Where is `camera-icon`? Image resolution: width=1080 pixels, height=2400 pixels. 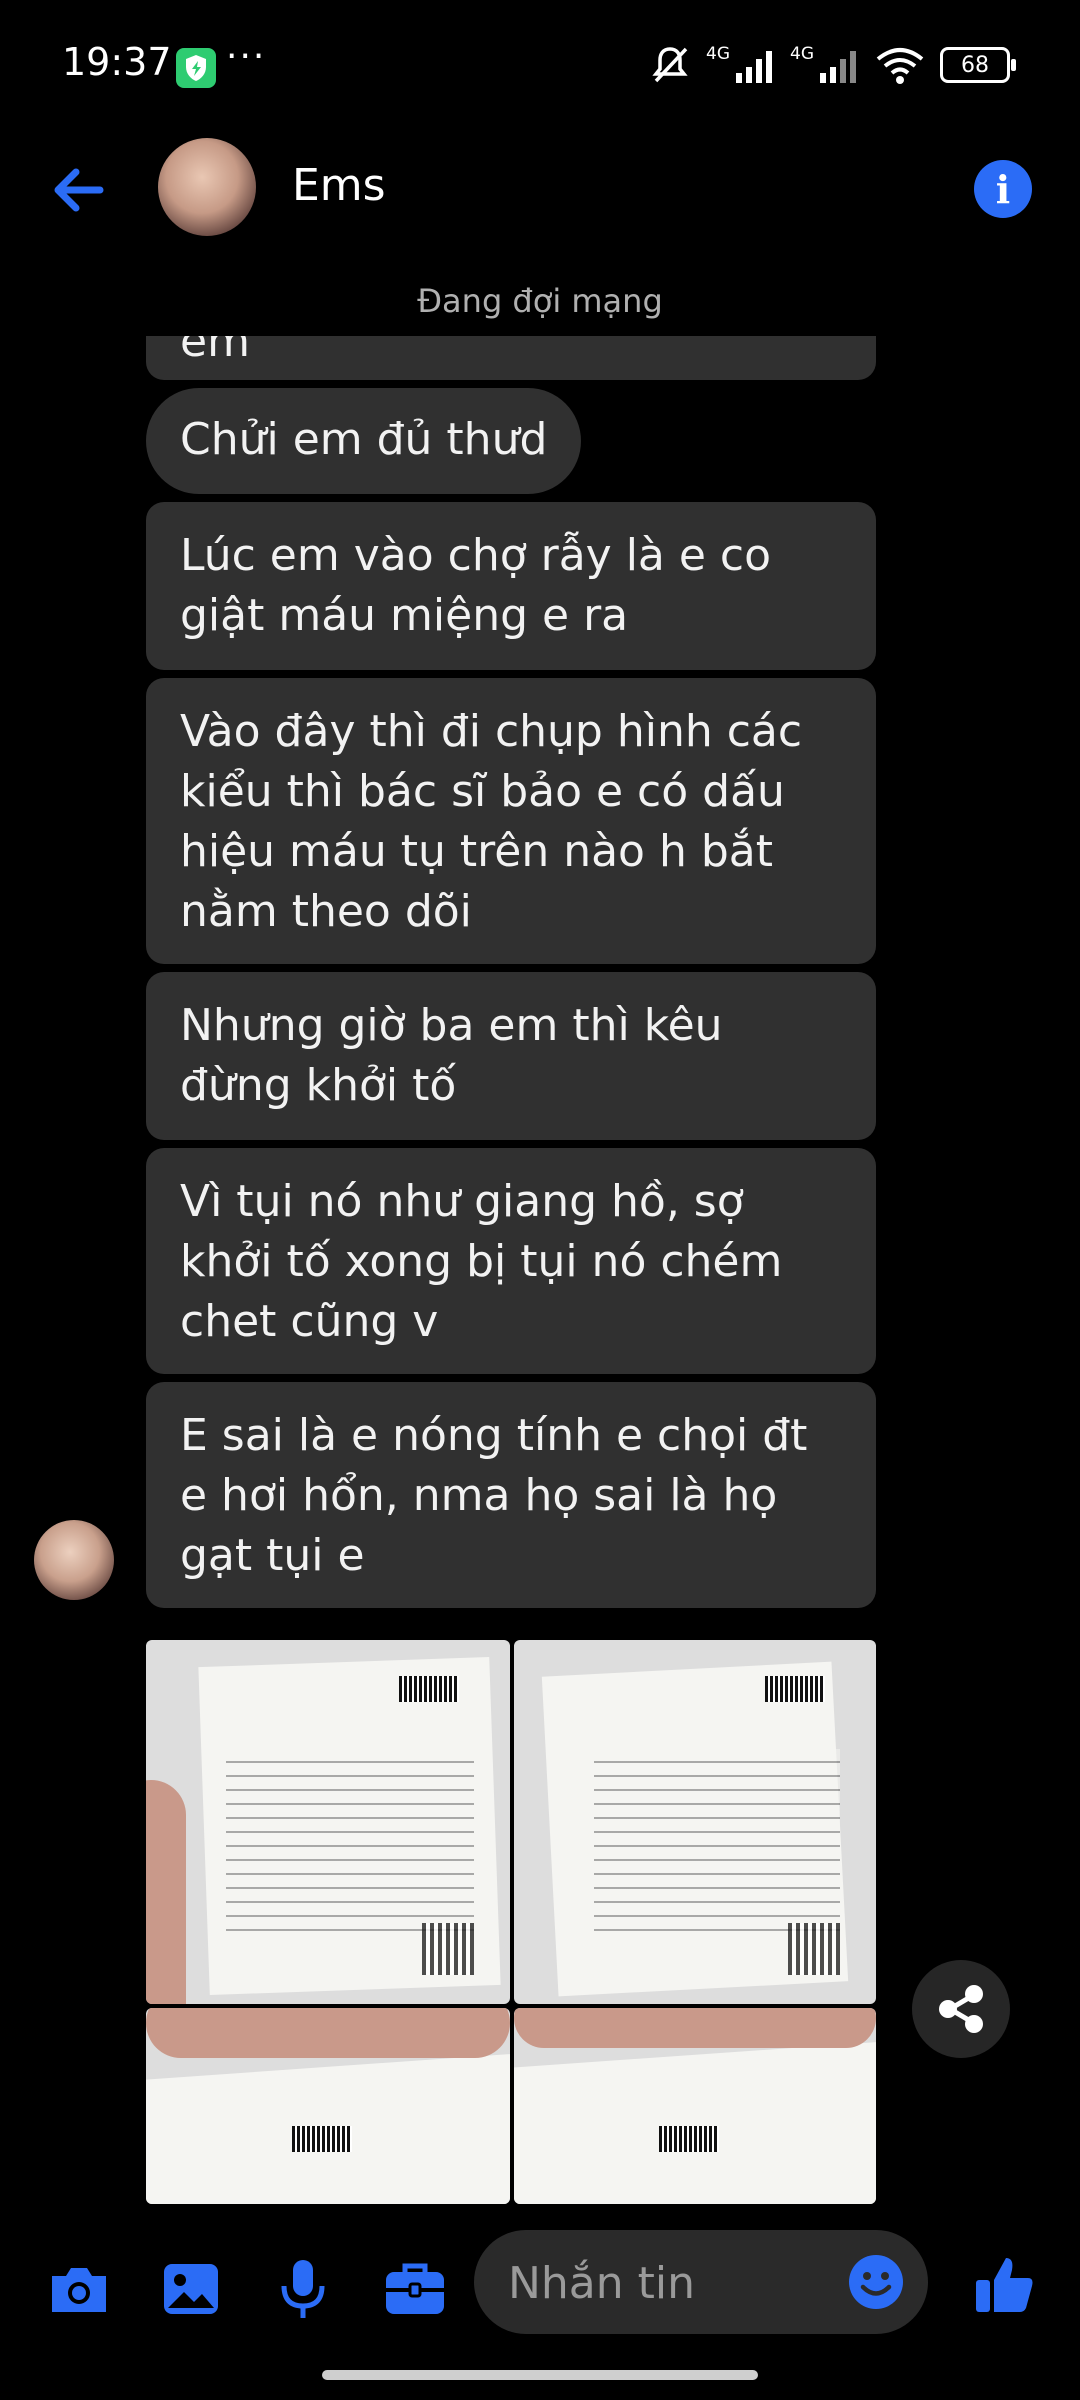 camera-icon is located at coordinates (79, 2290).